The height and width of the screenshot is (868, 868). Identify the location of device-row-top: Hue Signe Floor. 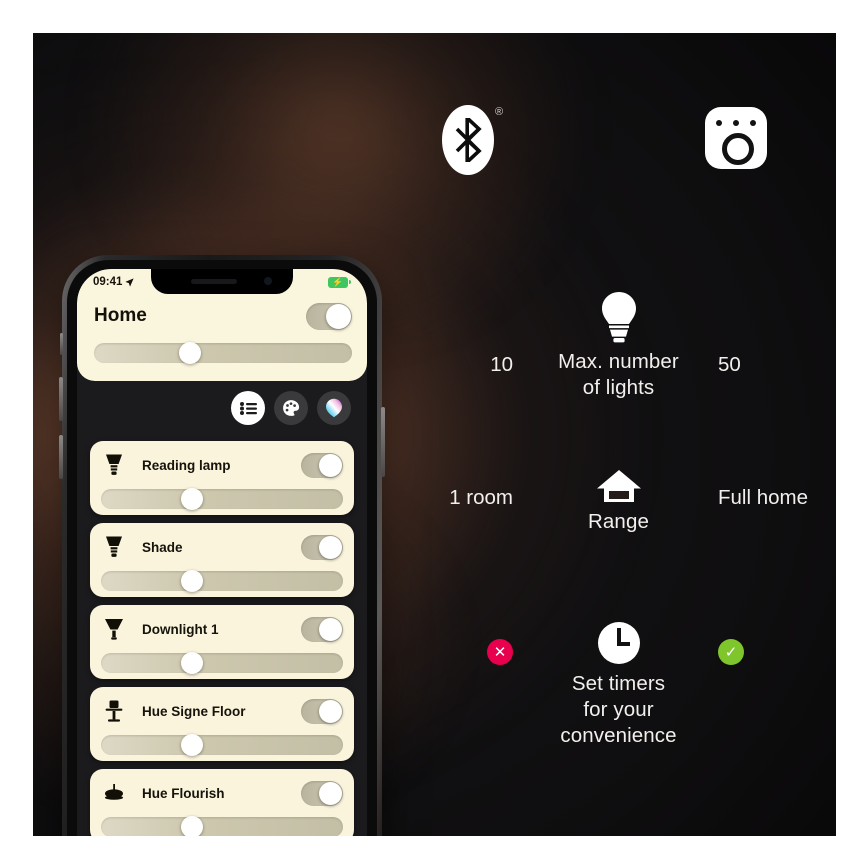
(223, 711).